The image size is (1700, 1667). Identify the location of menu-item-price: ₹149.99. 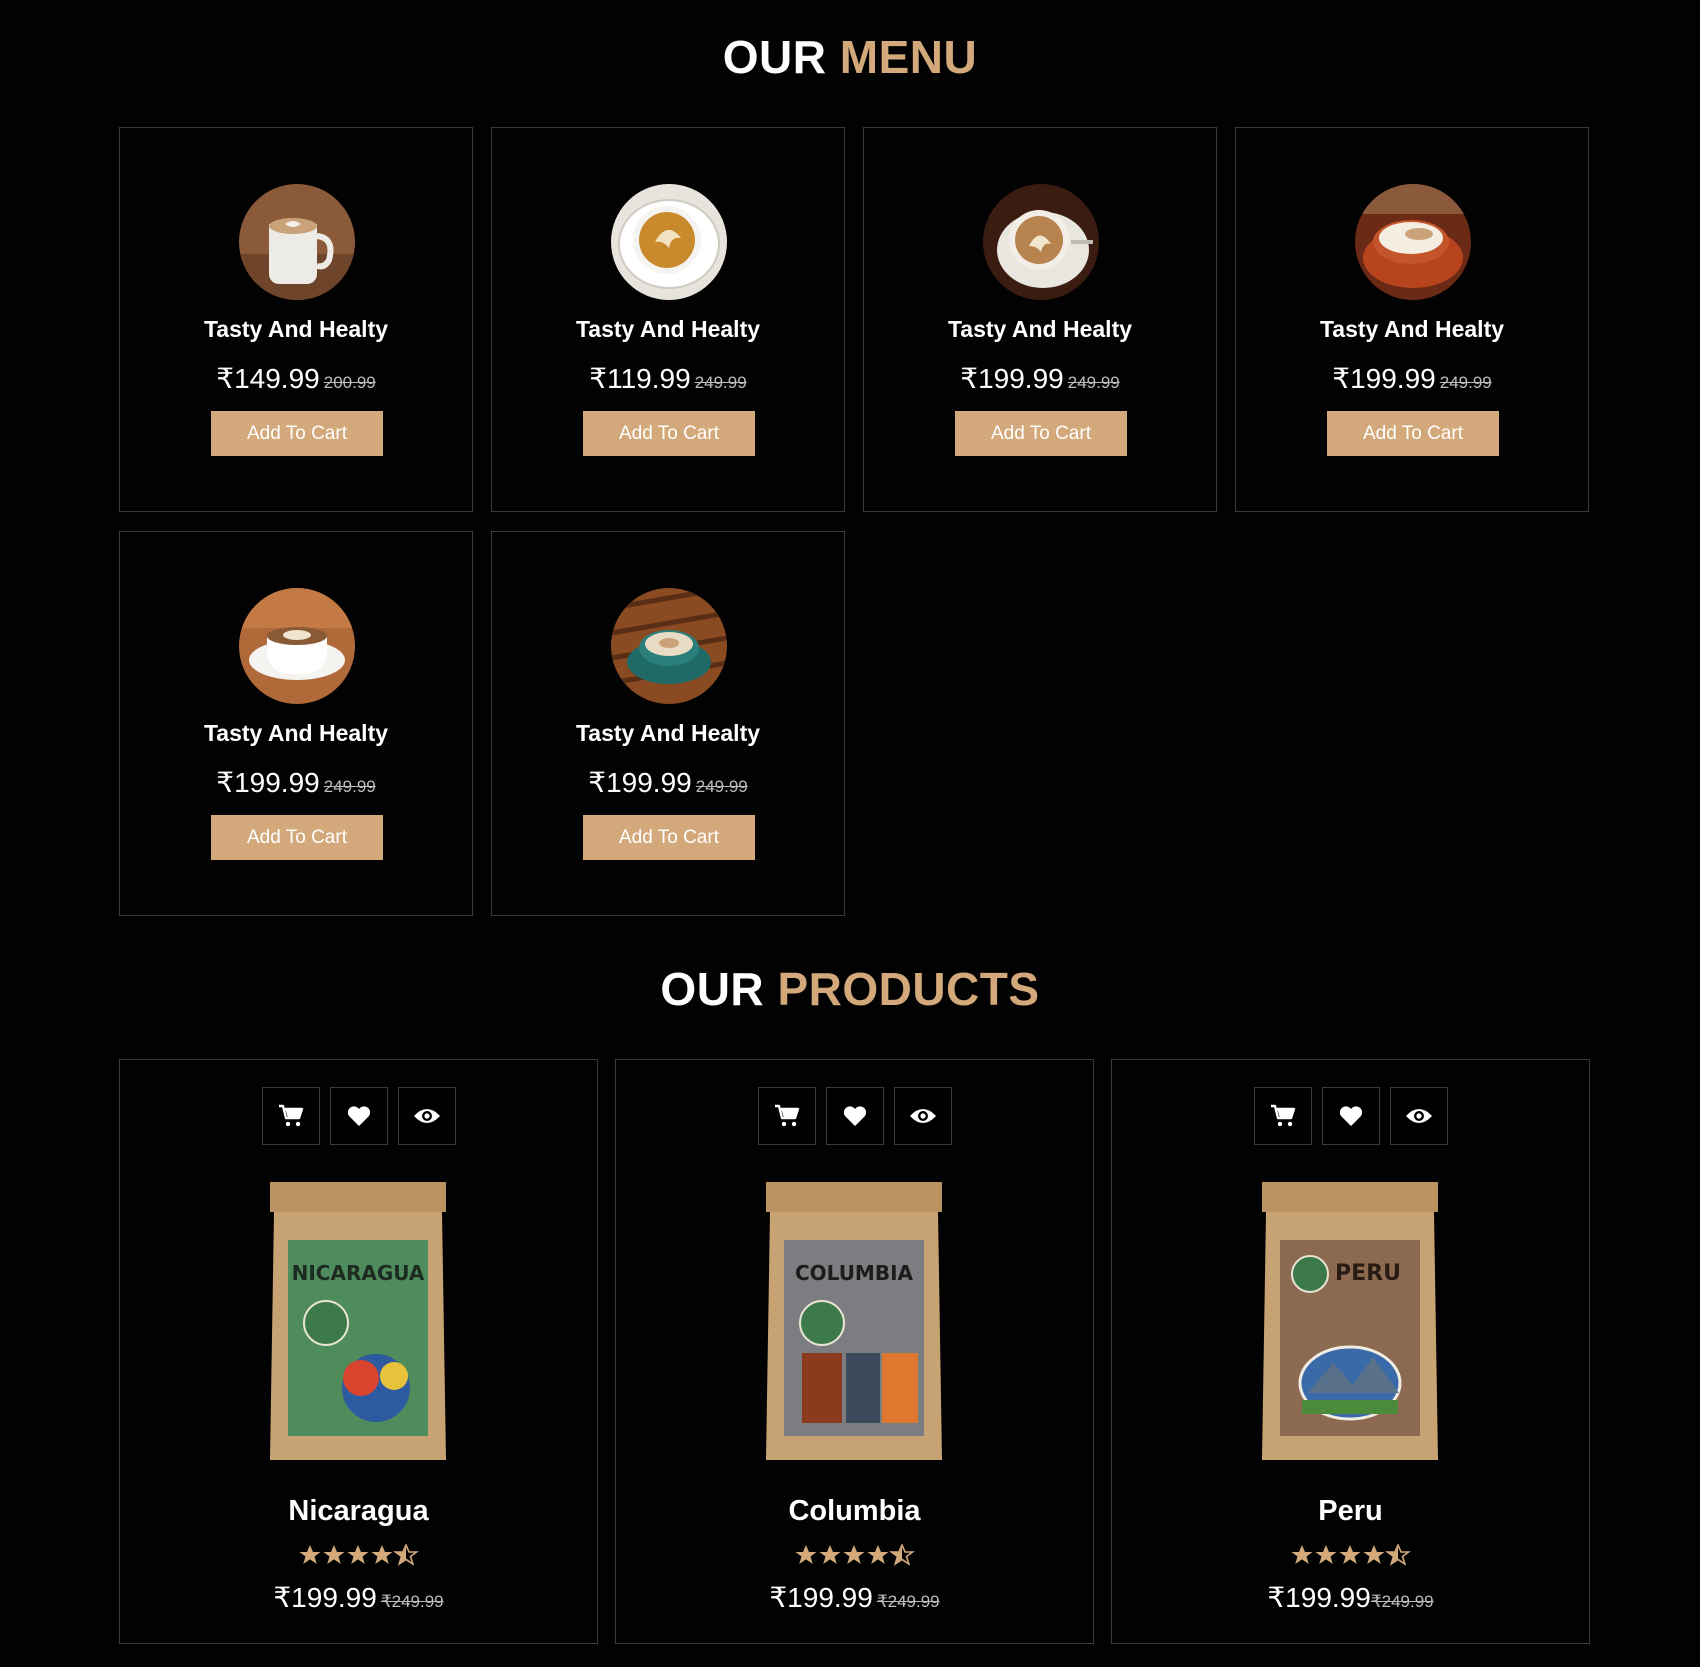
(268, 378).